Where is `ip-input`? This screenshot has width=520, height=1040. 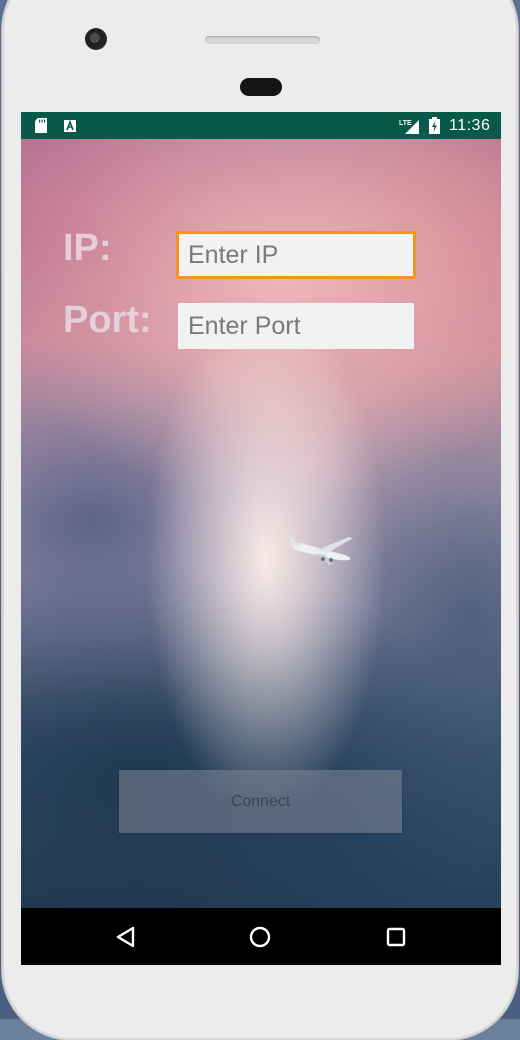
ip-input is located at coordinates (296, 255).